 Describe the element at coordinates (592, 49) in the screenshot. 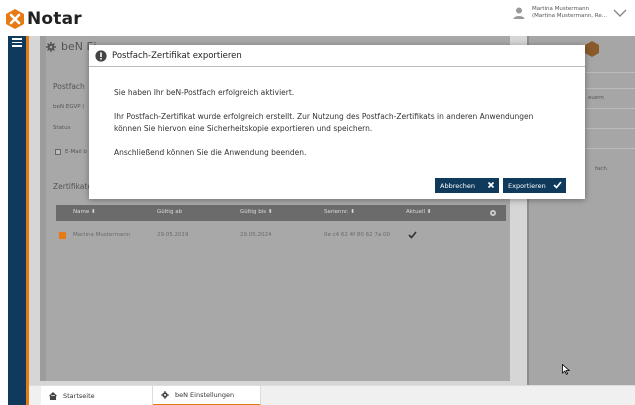

I see `side-logo-icon` at that location.